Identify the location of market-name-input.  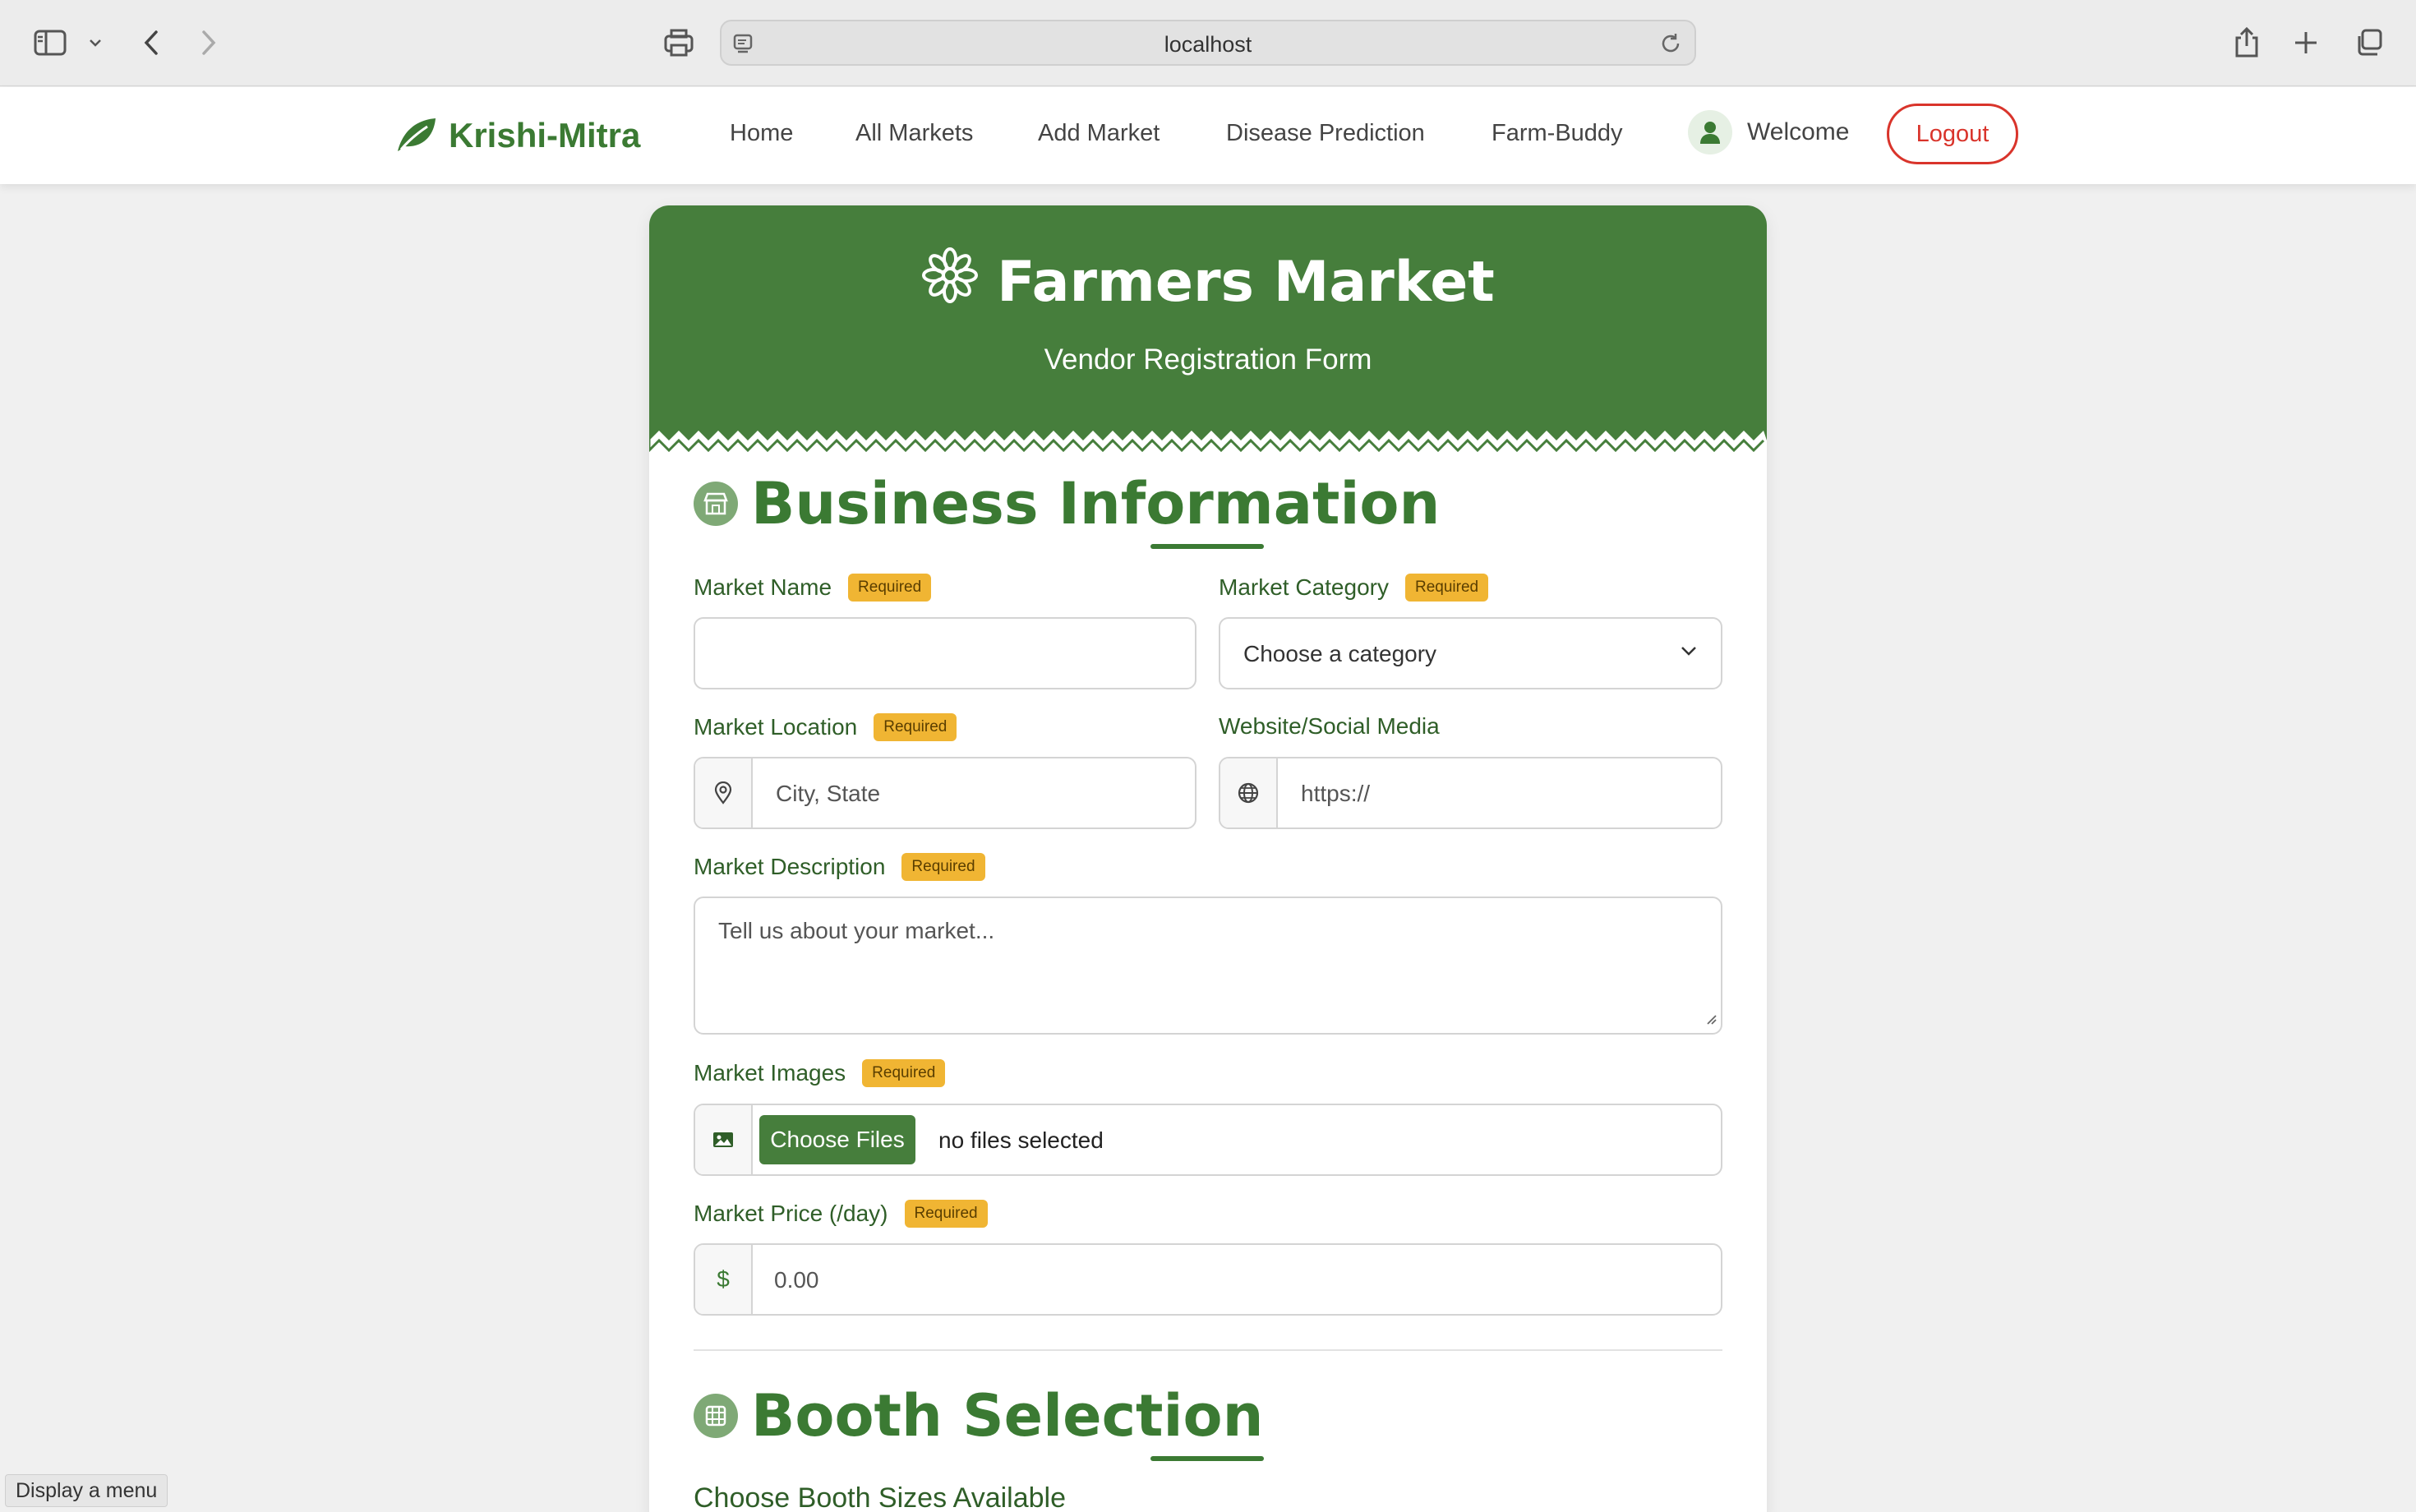
(945, 653).